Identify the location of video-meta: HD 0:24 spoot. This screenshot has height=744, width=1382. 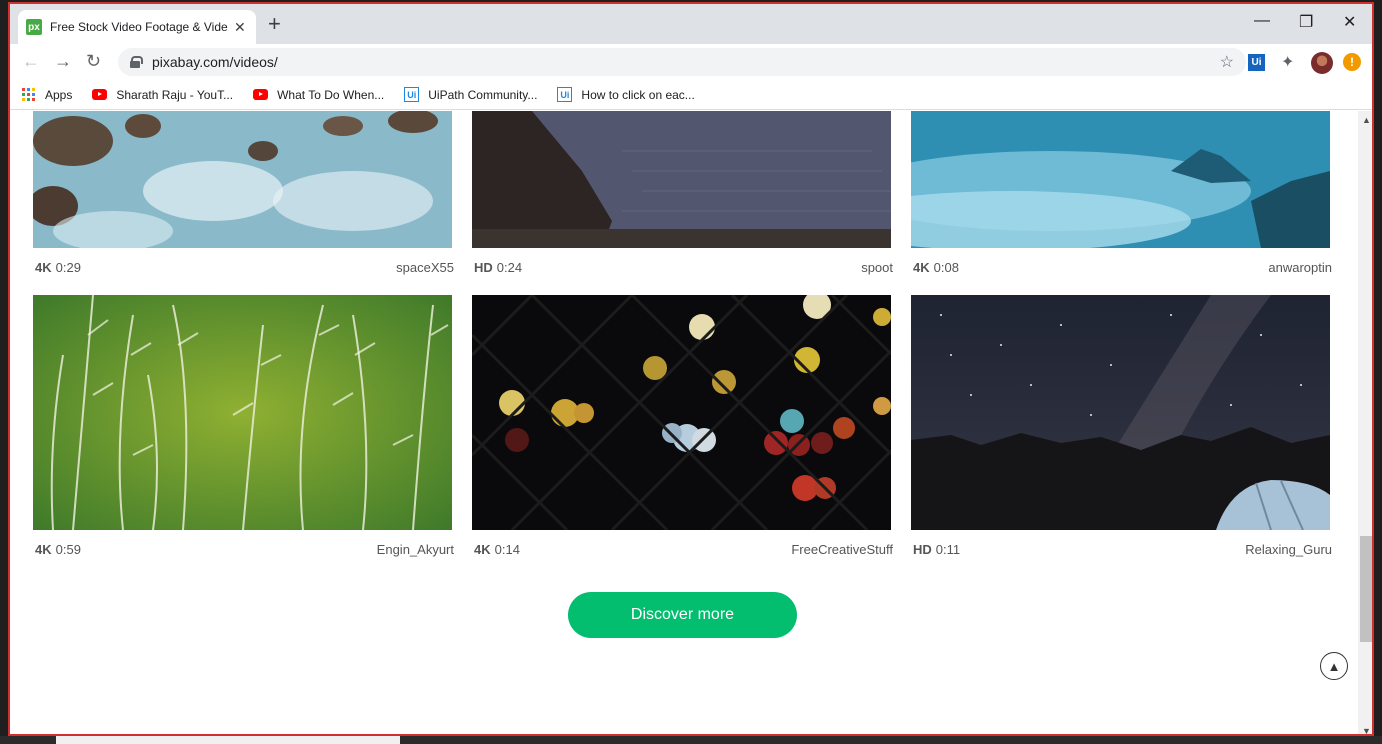
(683, 267).